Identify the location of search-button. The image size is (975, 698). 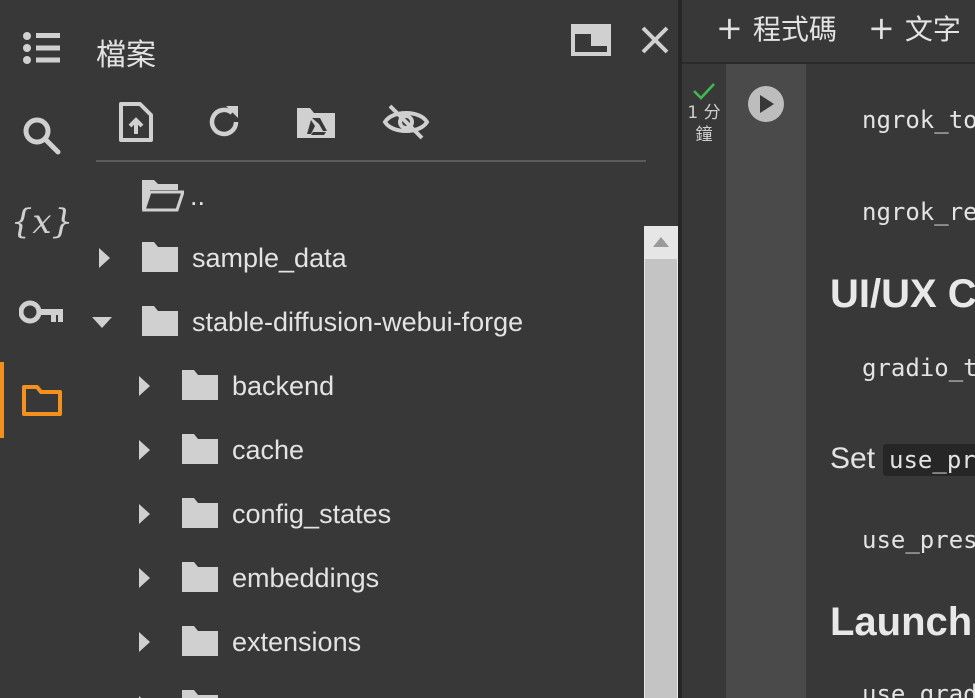
(42, 136).